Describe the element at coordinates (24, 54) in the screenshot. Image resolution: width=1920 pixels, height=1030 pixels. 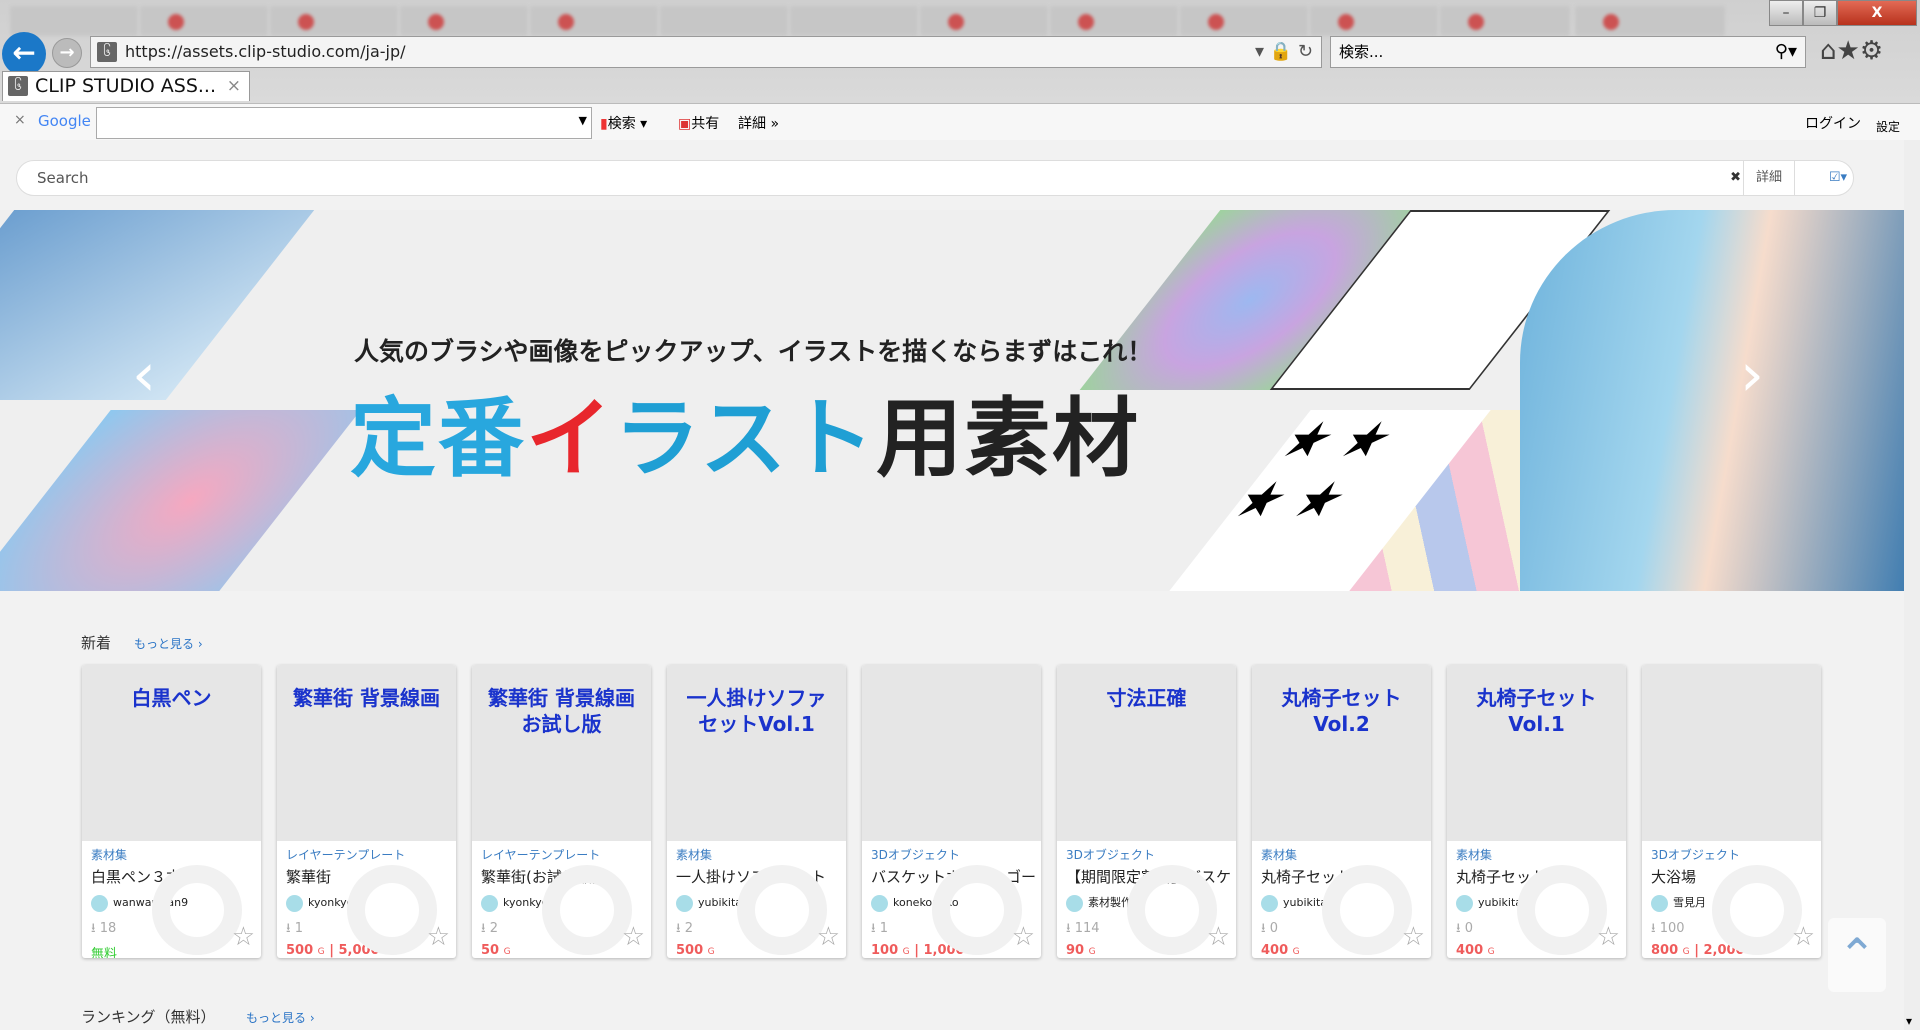
I see `back-arrow-icon: ←` at that location.